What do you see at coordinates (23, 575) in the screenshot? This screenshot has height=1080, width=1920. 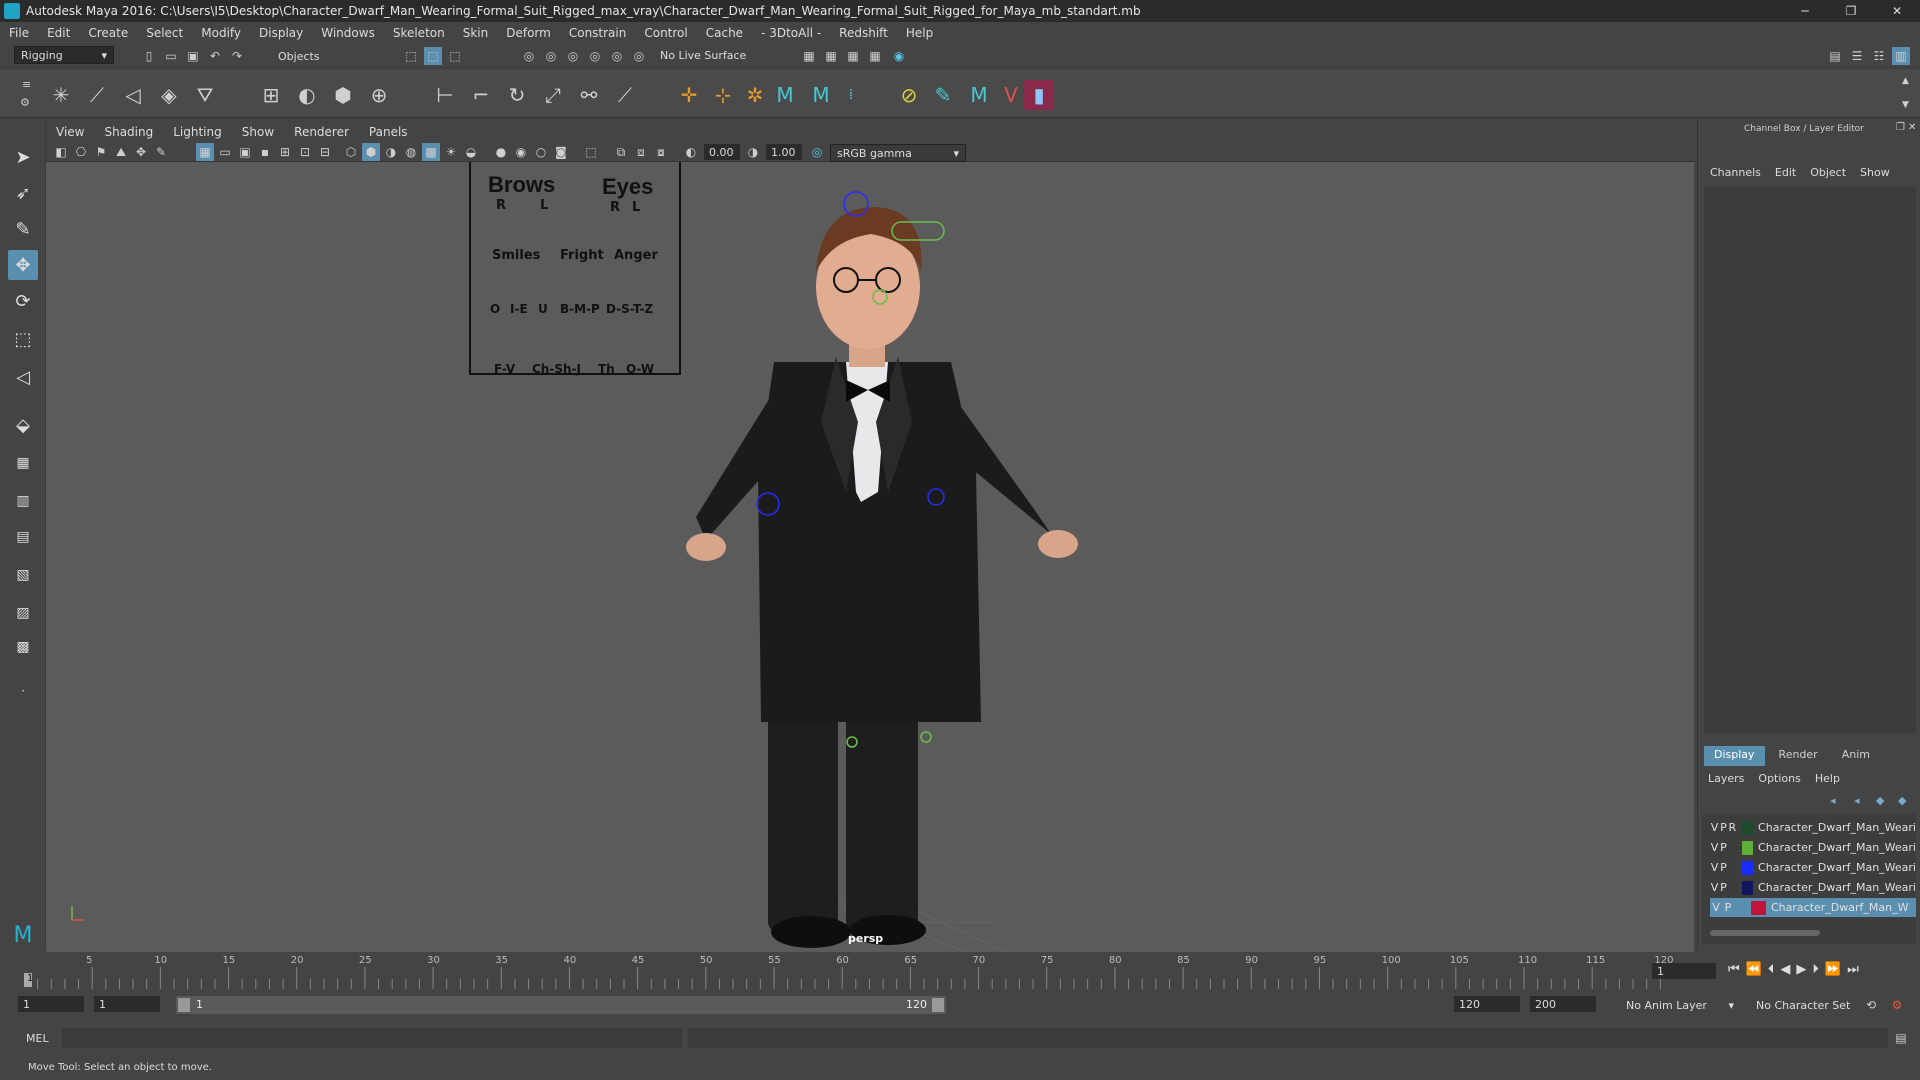 I see `layout-outliner-icon: ▧` at bounding box center [23, 575].